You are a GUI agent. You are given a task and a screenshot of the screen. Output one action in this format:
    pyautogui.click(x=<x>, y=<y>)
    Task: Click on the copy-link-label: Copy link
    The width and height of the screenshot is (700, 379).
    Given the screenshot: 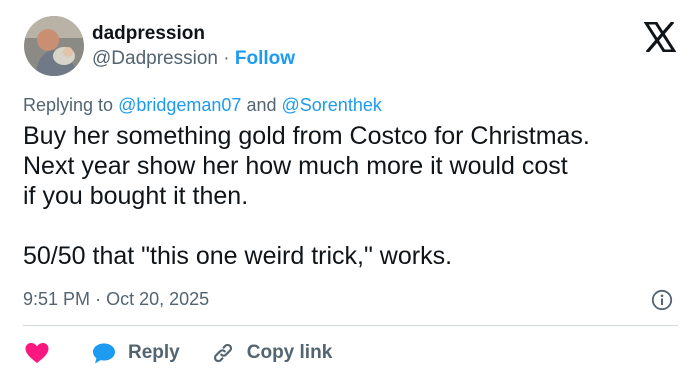 What is the action you would take?
    pyautogui.click(x=289, y=352)
    